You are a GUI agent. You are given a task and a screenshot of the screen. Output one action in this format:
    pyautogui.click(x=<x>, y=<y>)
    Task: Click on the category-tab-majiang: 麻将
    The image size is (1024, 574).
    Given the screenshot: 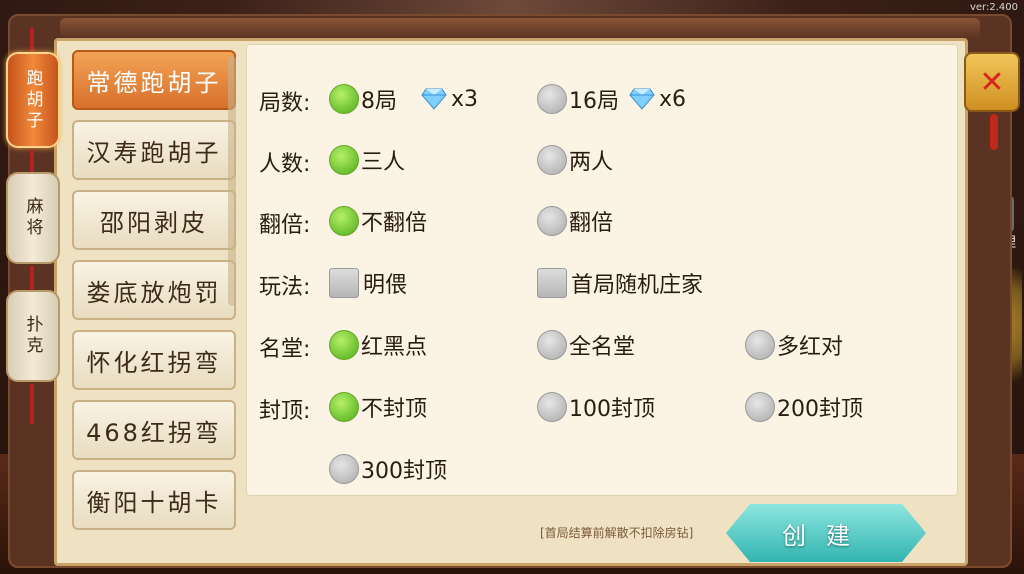 What is the action you would take?
    pyautogui.click(x=33, y=218)
    